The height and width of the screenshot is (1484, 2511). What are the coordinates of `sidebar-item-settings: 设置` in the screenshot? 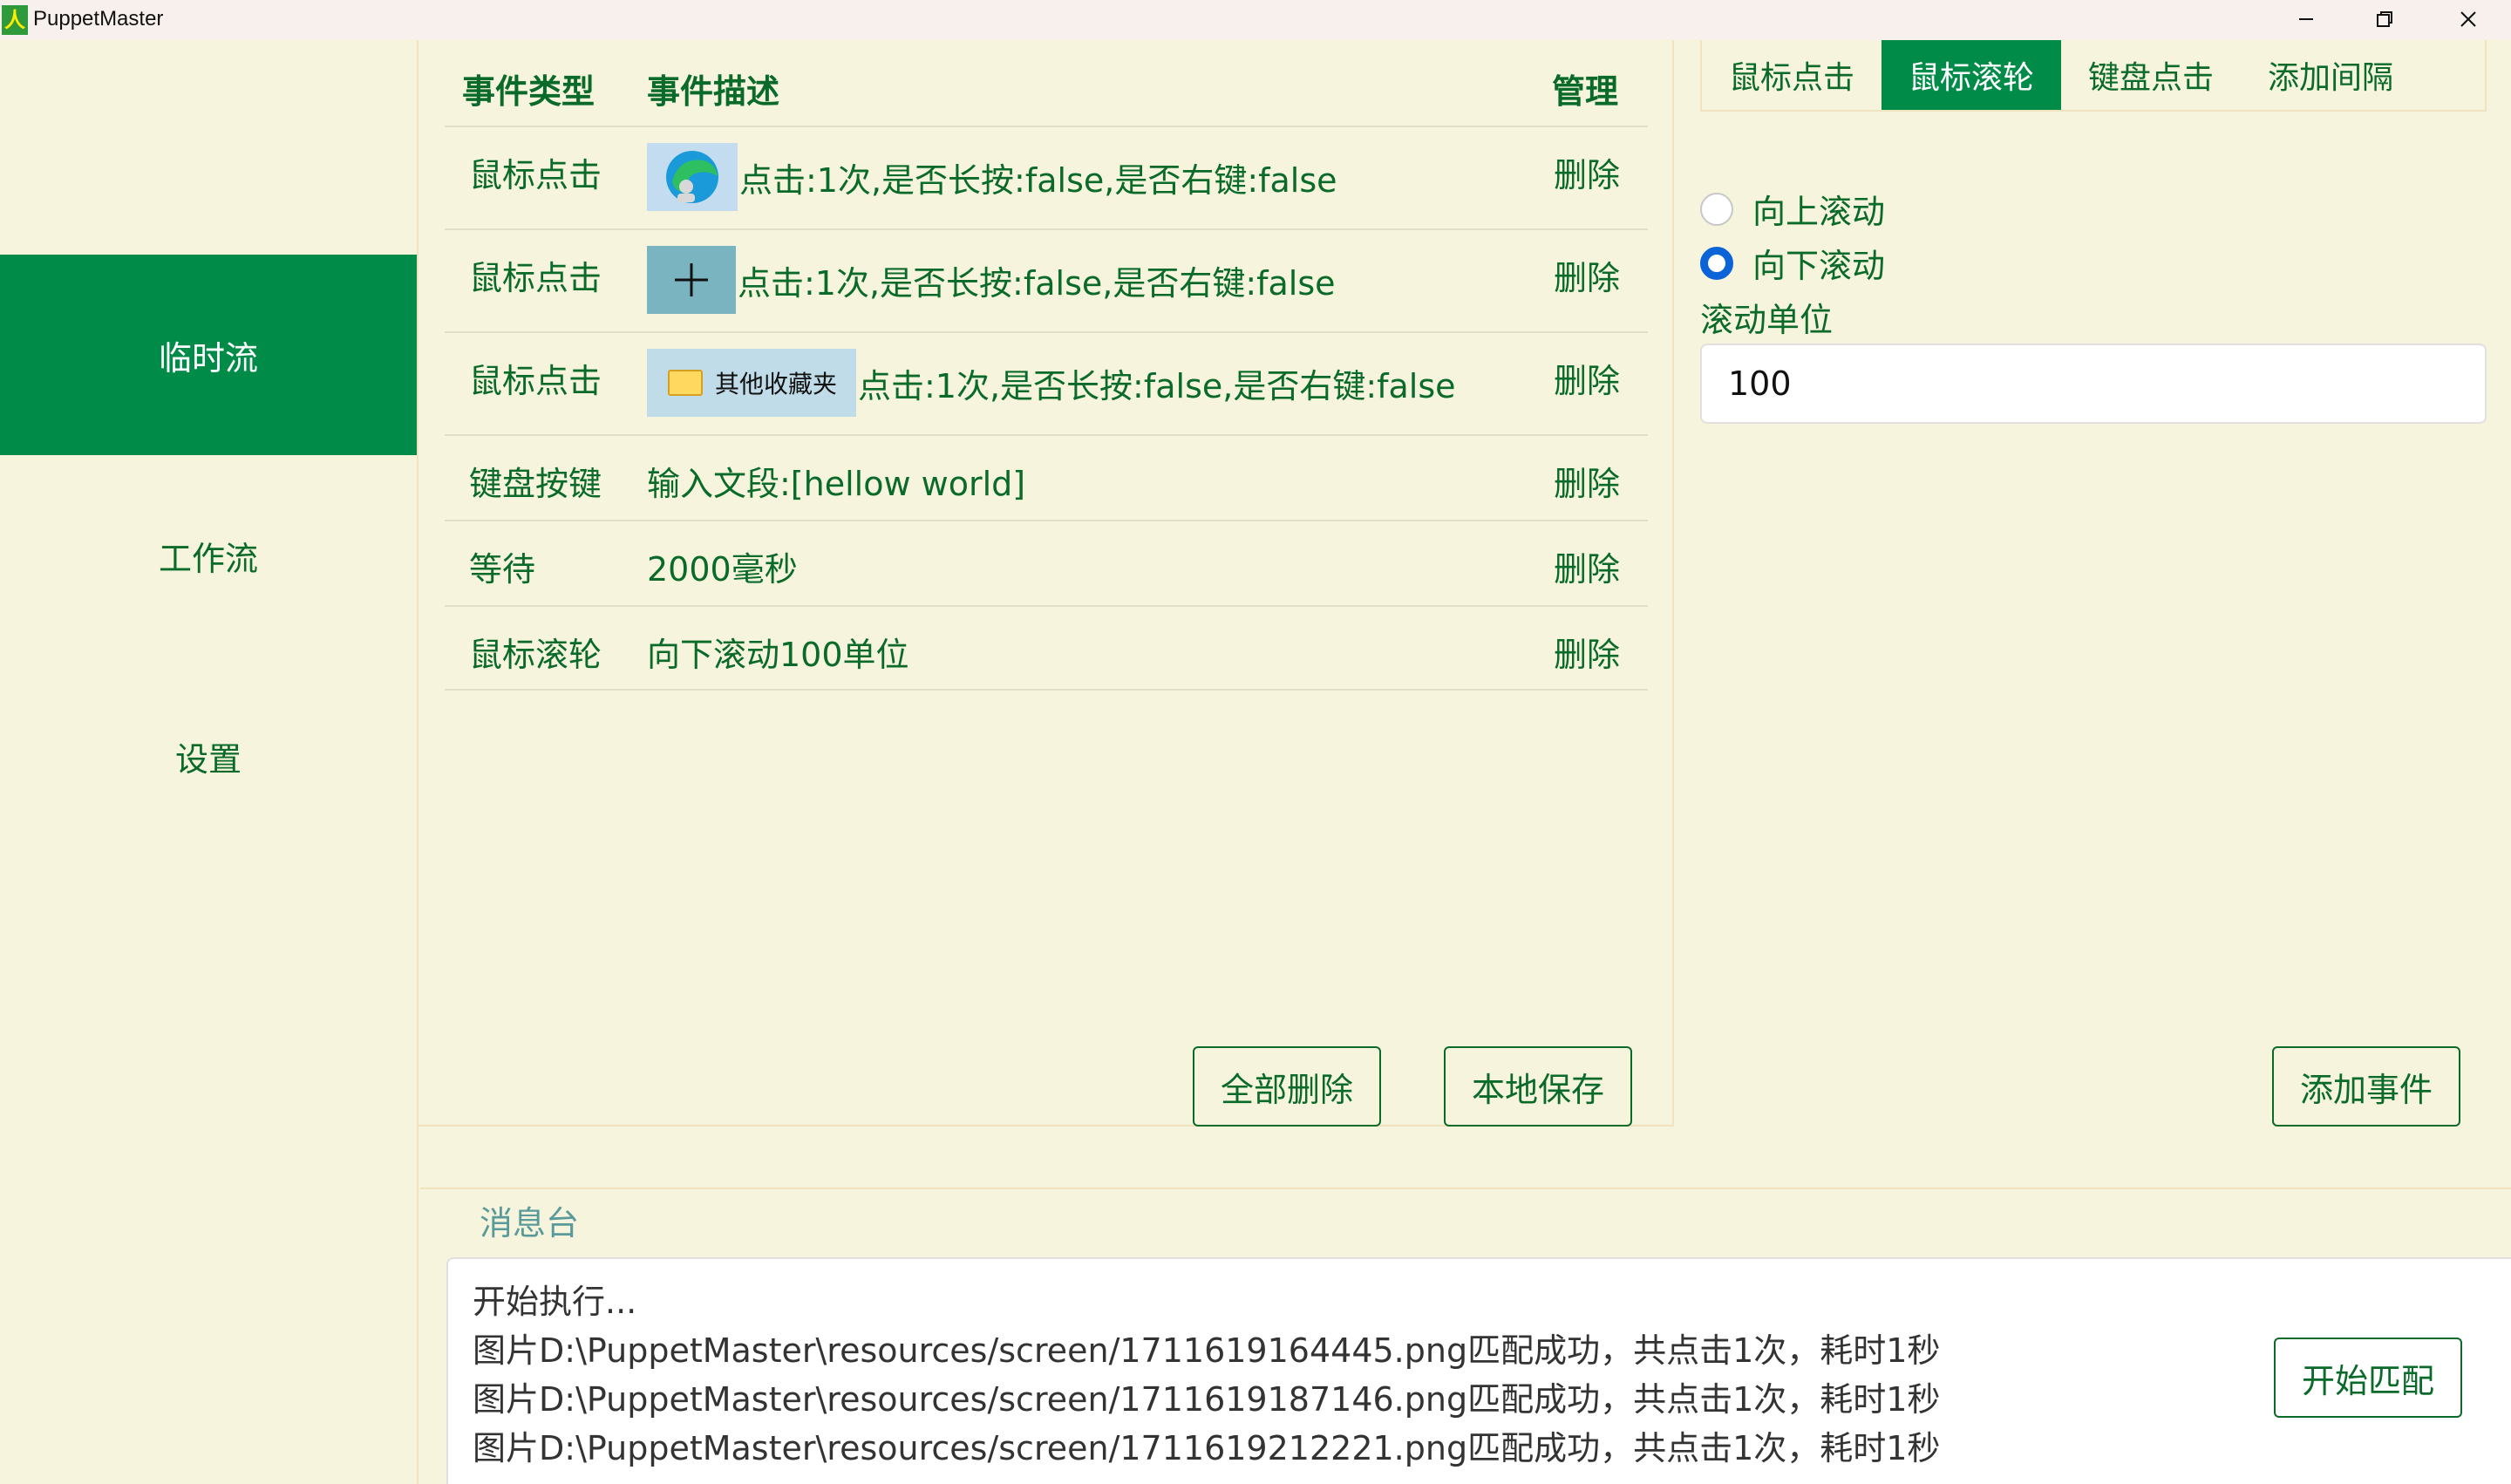 It's located at (208, 756).